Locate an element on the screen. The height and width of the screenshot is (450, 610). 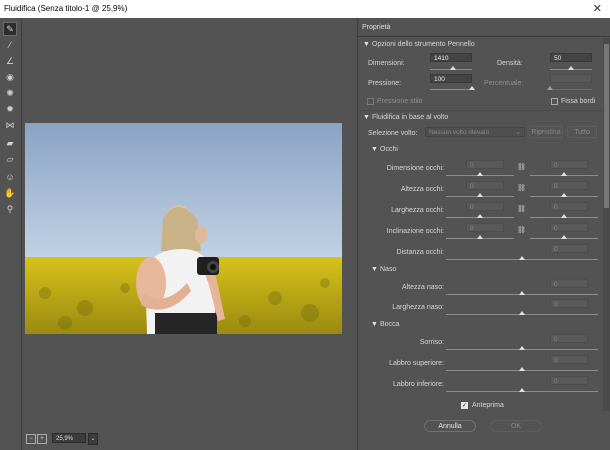
eye-distance-slider is located at coordinates (522, 258).